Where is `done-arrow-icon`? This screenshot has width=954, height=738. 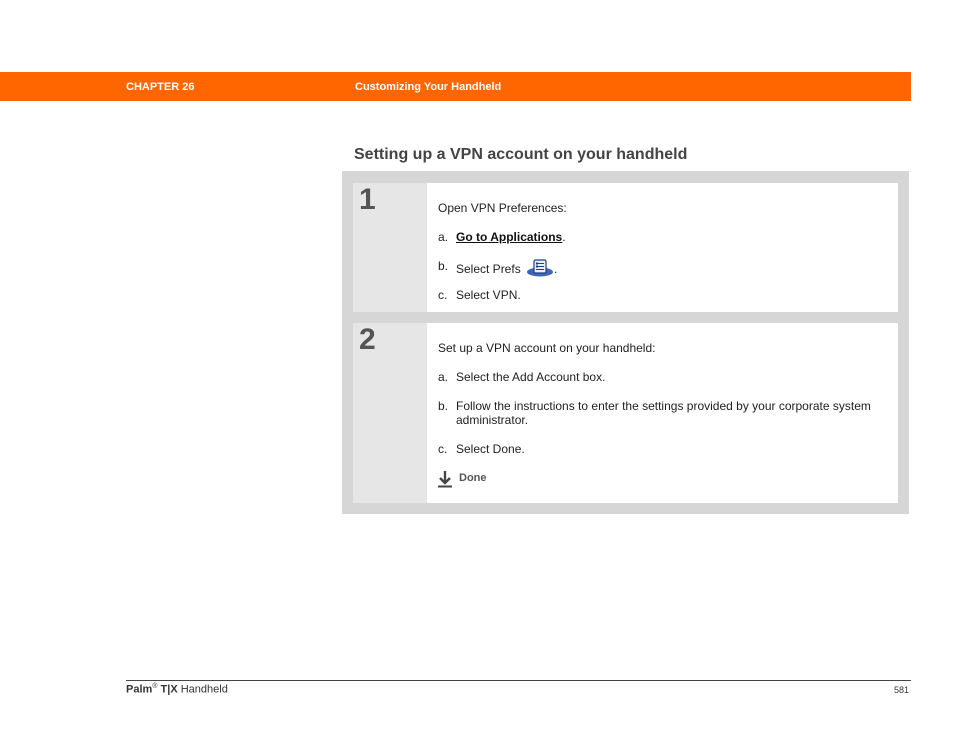
done-arrow-icon is located at coordinates (445, 480).